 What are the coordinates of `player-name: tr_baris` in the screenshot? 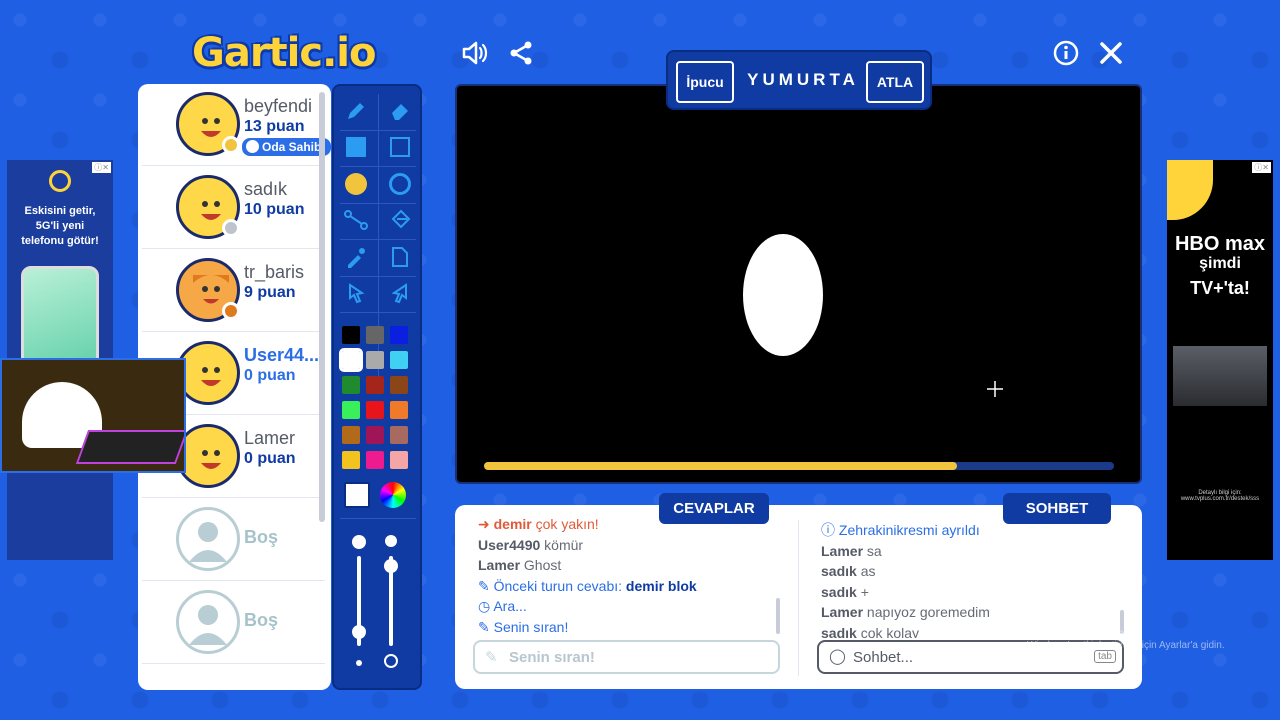 It's located at (274, 272).